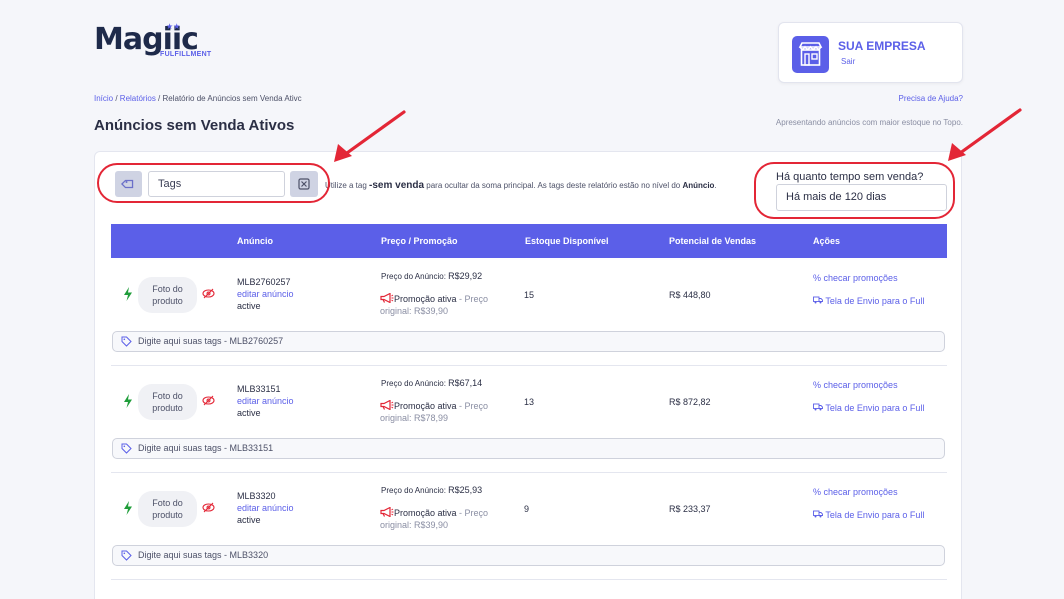 This screenshot has height=599, width=1064. Describe the element at coordinates (138, 98) in the screenshot. I see `breadcrumb-reports: Relatórios` at that location.